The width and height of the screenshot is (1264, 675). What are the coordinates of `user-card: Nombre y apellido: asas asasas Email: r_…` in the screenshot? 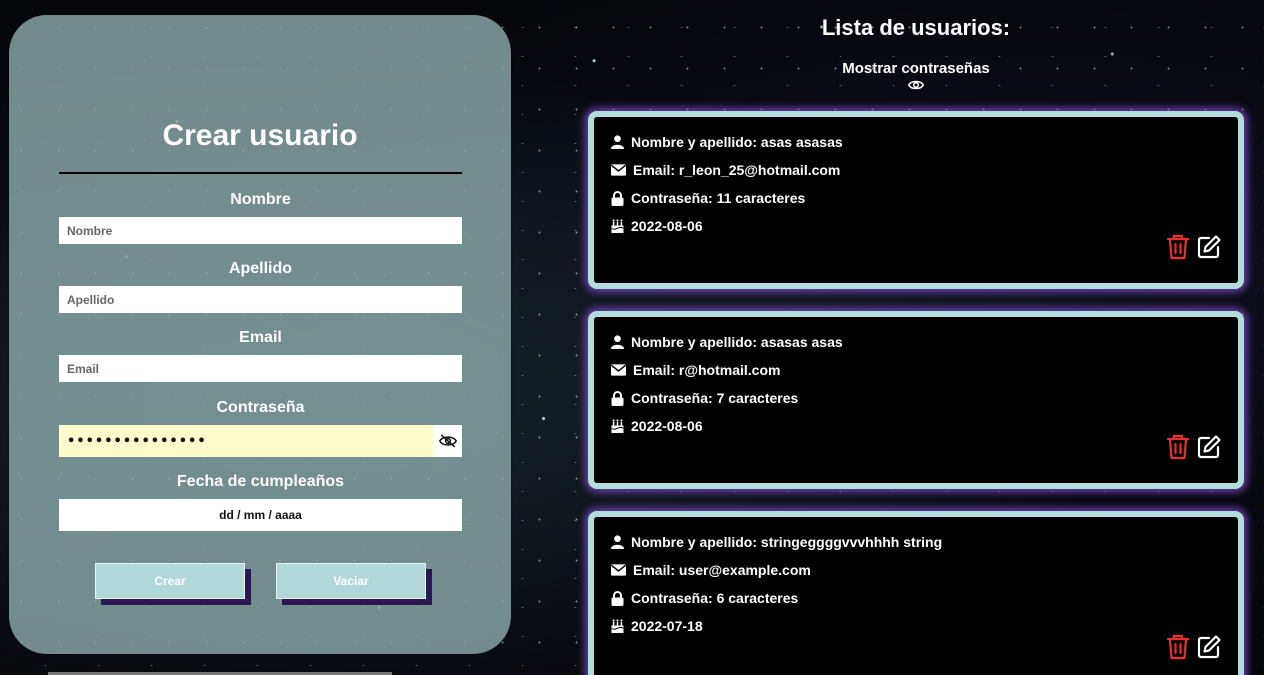 It's located at (916, 200).